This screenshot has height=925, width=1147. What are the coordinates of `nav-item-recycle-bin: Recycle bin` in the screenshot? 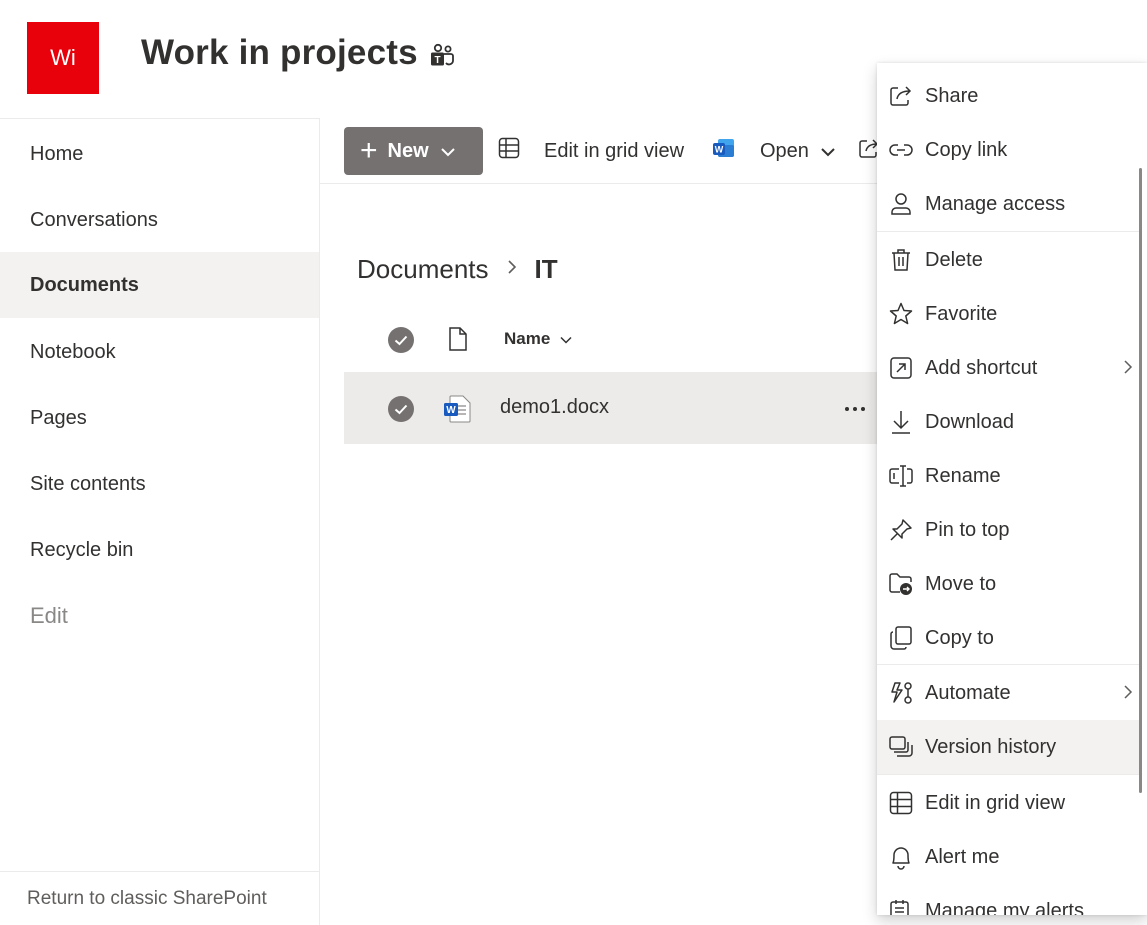 It's located at (159, 550).